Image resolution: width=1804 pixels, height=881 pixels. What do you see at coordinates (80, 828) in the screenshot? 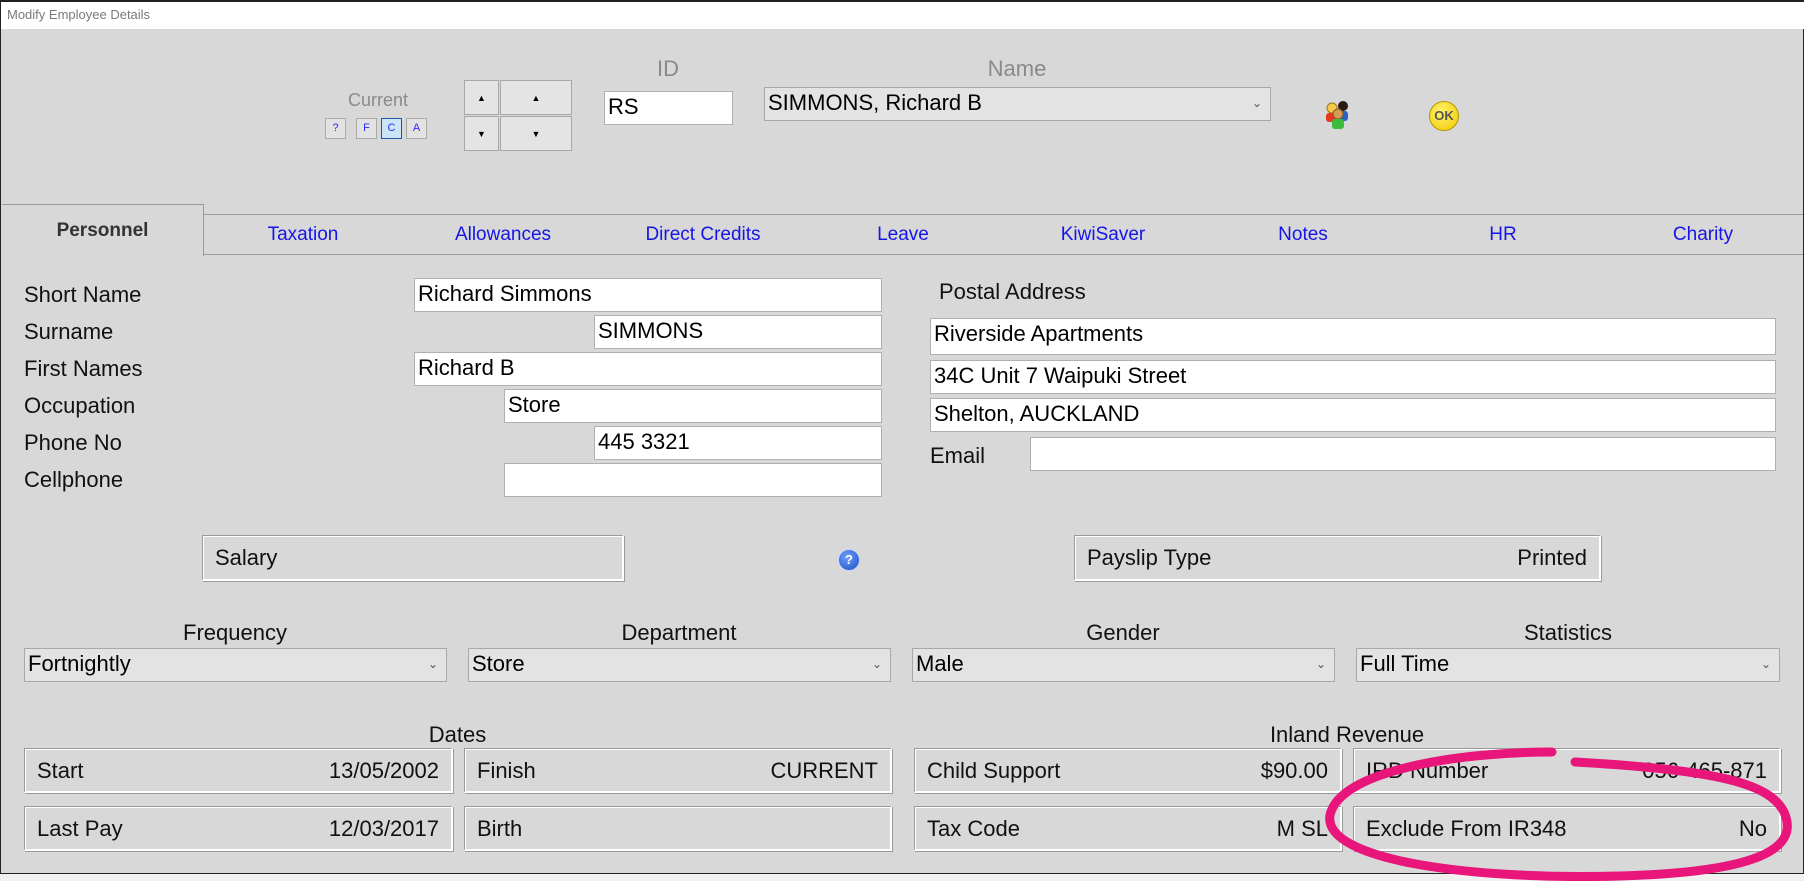
I see `last-pay-date-label: Last Pay` at bounding box center [80, 828].